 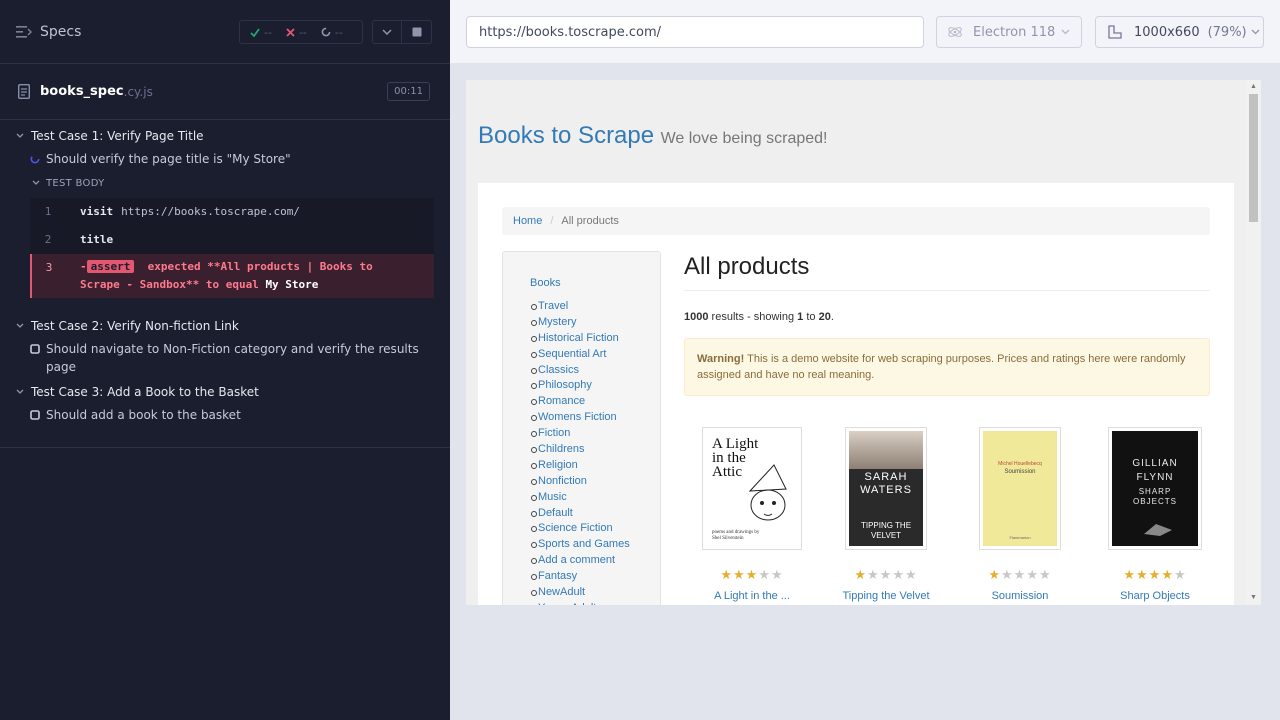 I want to click on command-visit: 1 visit https://books.toscrape.com/, so click(x=232, y=212).